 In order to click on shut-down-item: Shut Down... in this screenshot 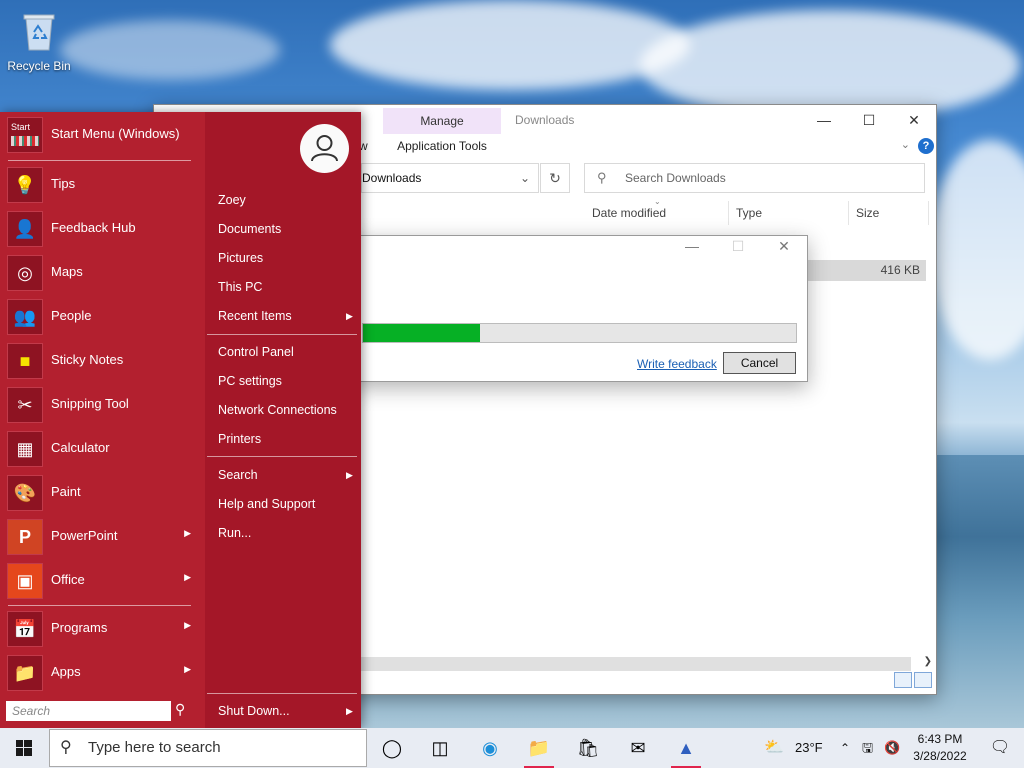, I will do `click(254, 711)`.